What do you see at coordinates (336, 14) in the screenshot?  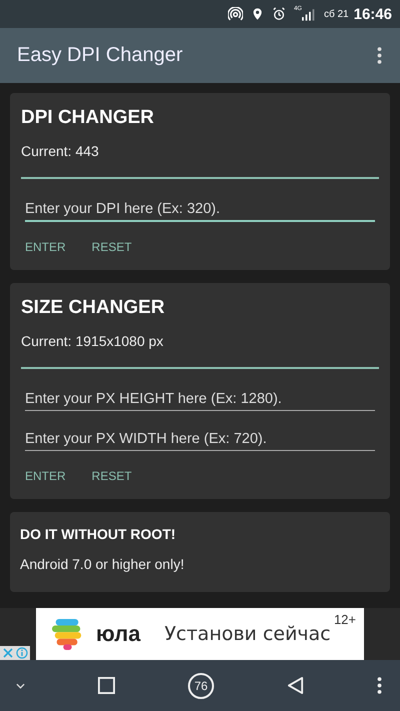 I see `status-date: сб 21` at bounding box center [336, 14].